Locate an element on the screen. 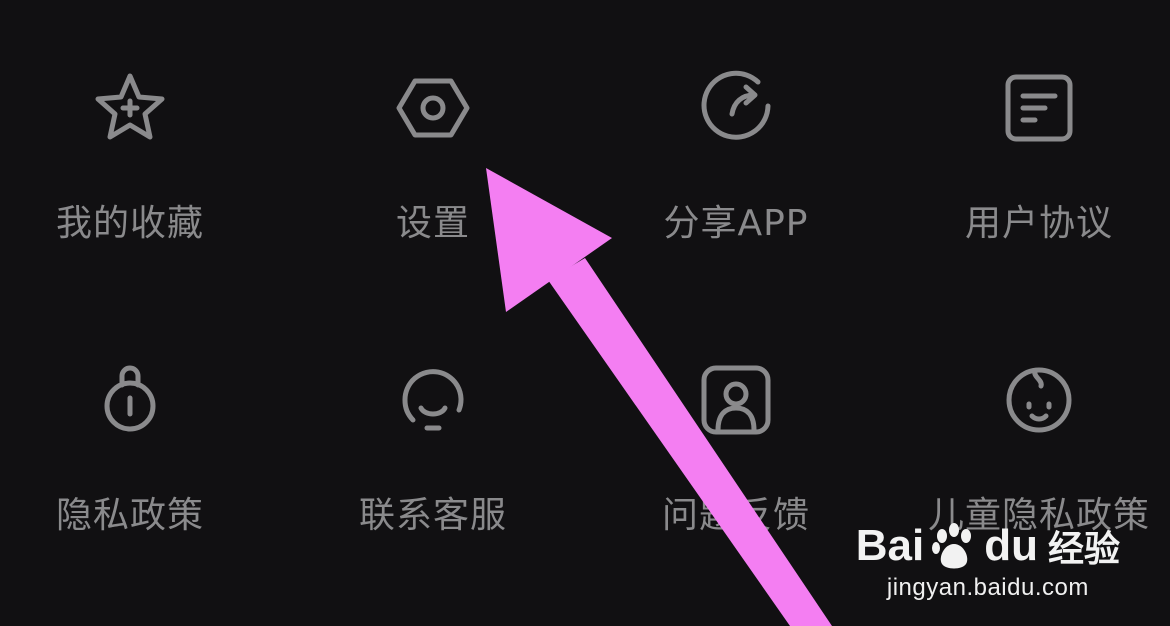  menu-item-label: 用户协议 is located at coordinates (1038, 223).